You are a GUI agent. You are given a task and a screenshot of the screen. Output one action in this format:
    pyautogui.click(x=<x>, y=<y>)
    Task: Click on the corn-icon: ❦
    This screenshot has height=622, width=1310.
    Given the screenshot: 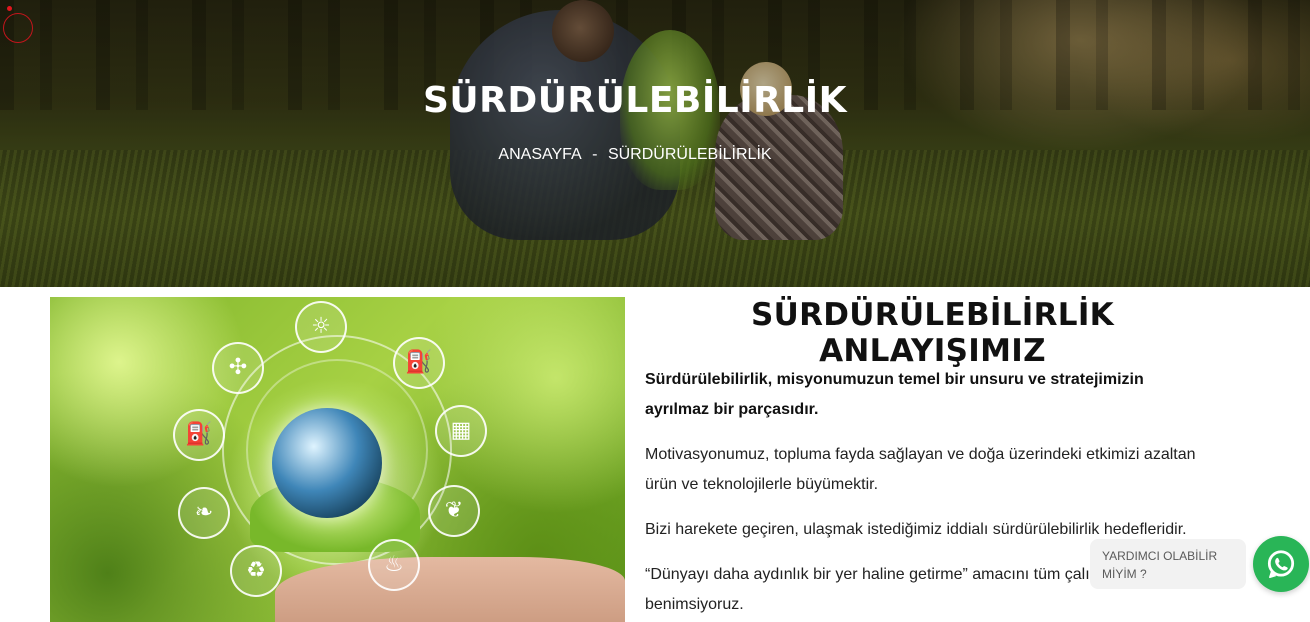 What is the action you would take?
    pyautogui.click(x=454, y=511)
    